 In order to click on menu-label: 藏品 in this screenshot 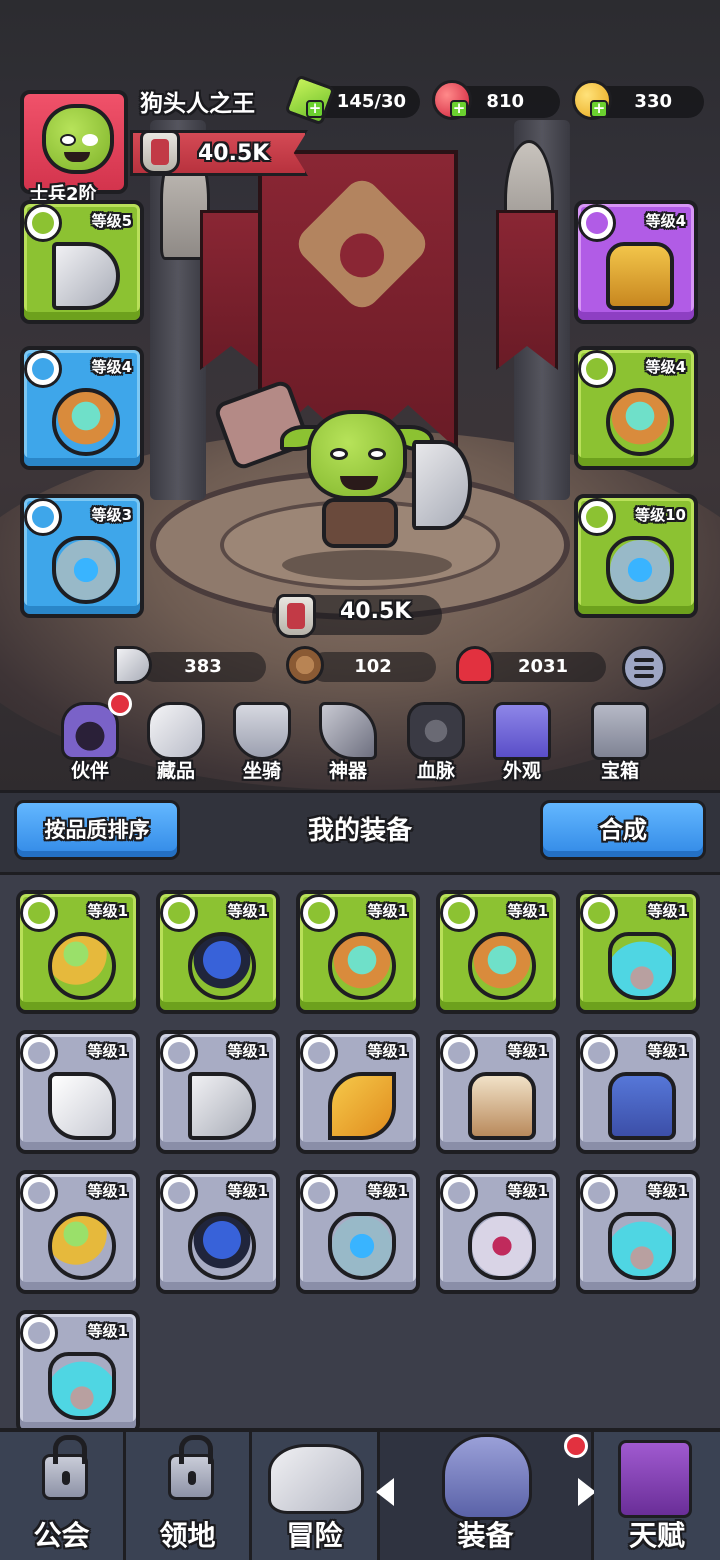, I will do `click(175, 771)`.